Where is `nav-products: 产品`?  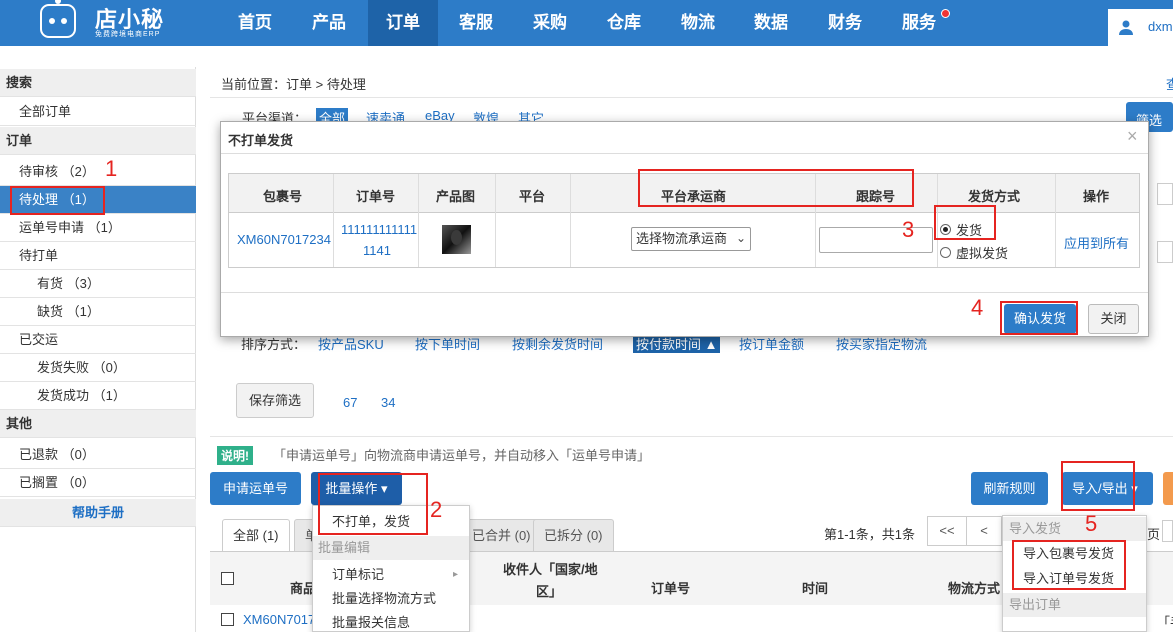 nav-products: 产品 is located at coordinates (329, 23).